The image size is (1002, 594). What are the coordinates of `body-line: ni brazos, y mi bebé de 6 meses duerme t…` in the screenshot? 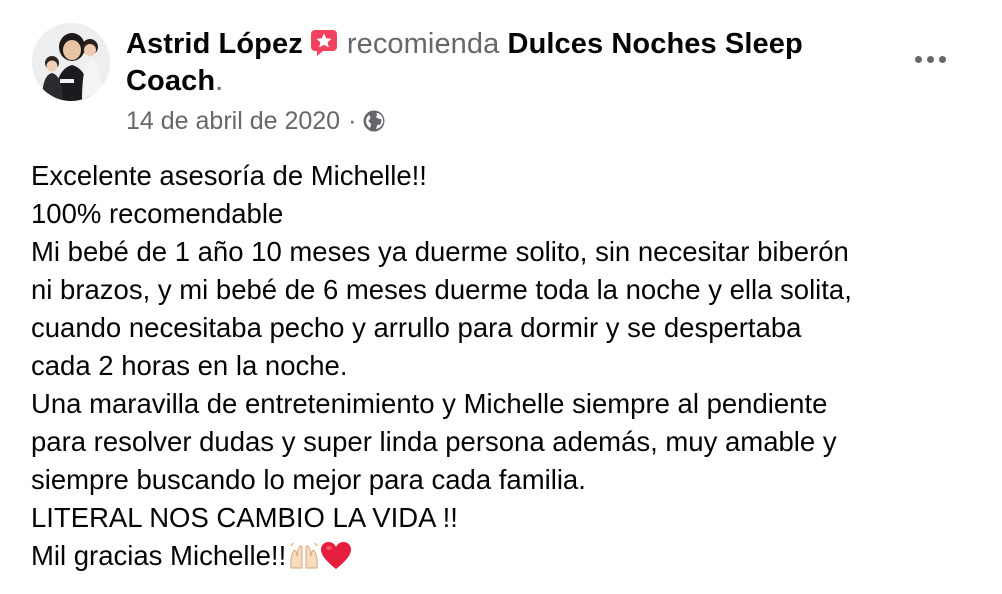 It's located at (441, 289).